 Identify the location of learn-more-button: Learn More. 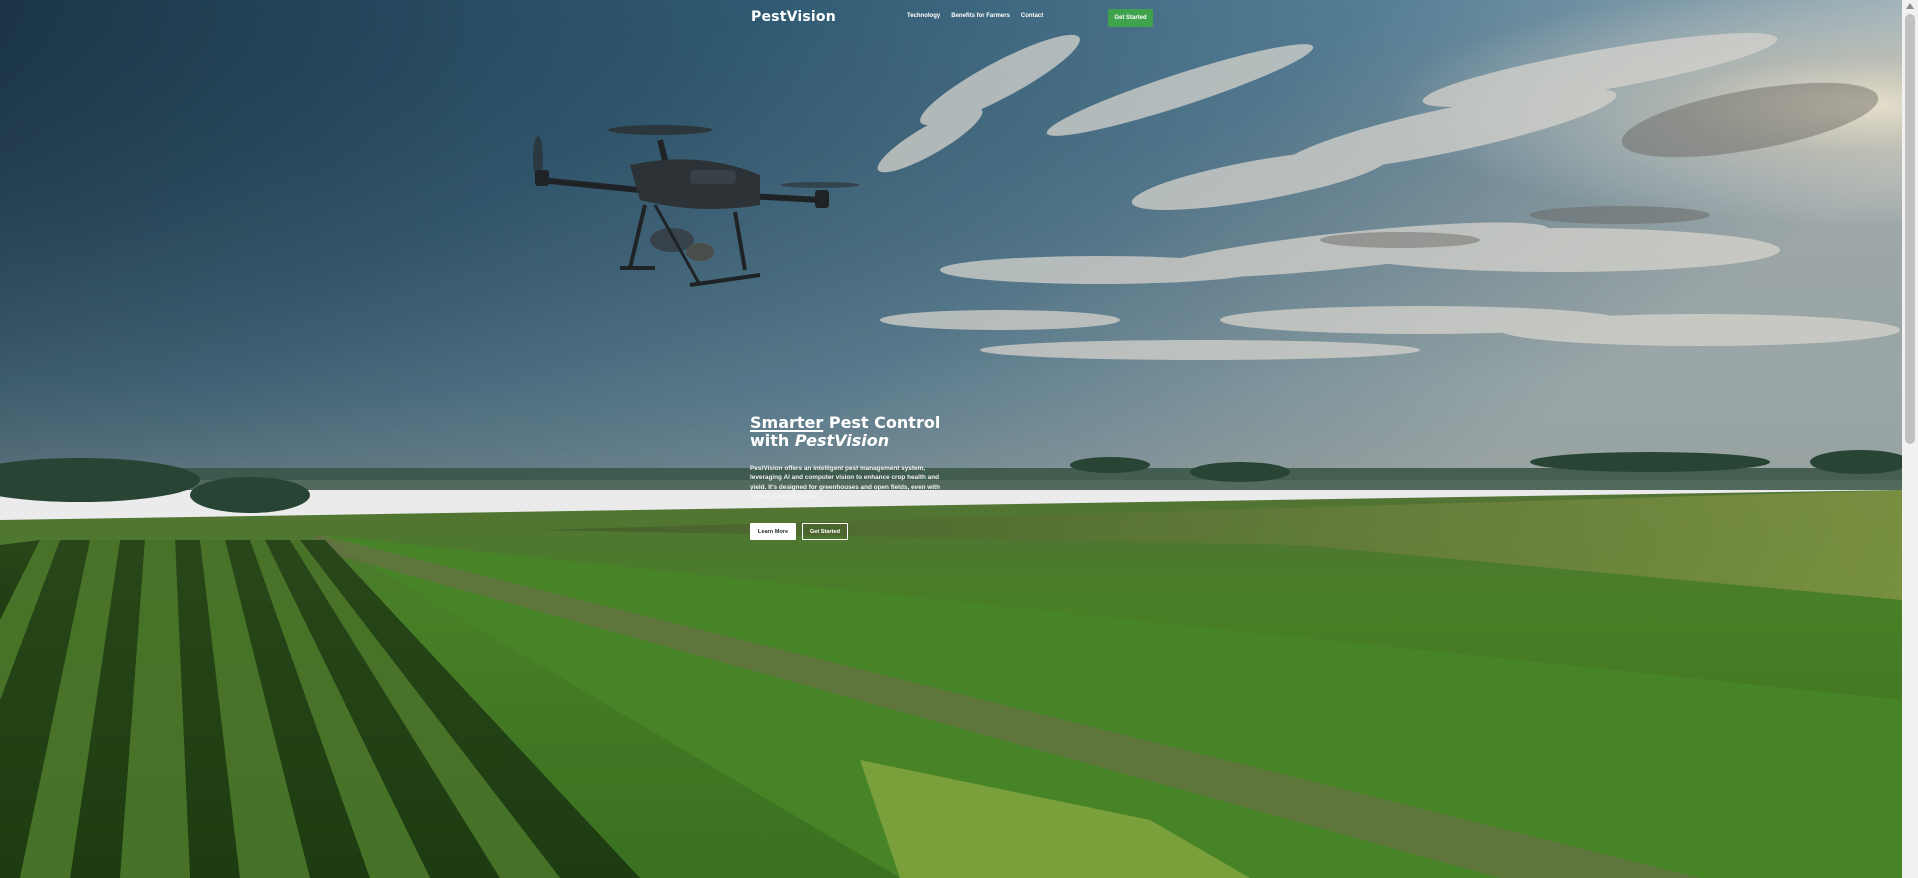
(773, 531).